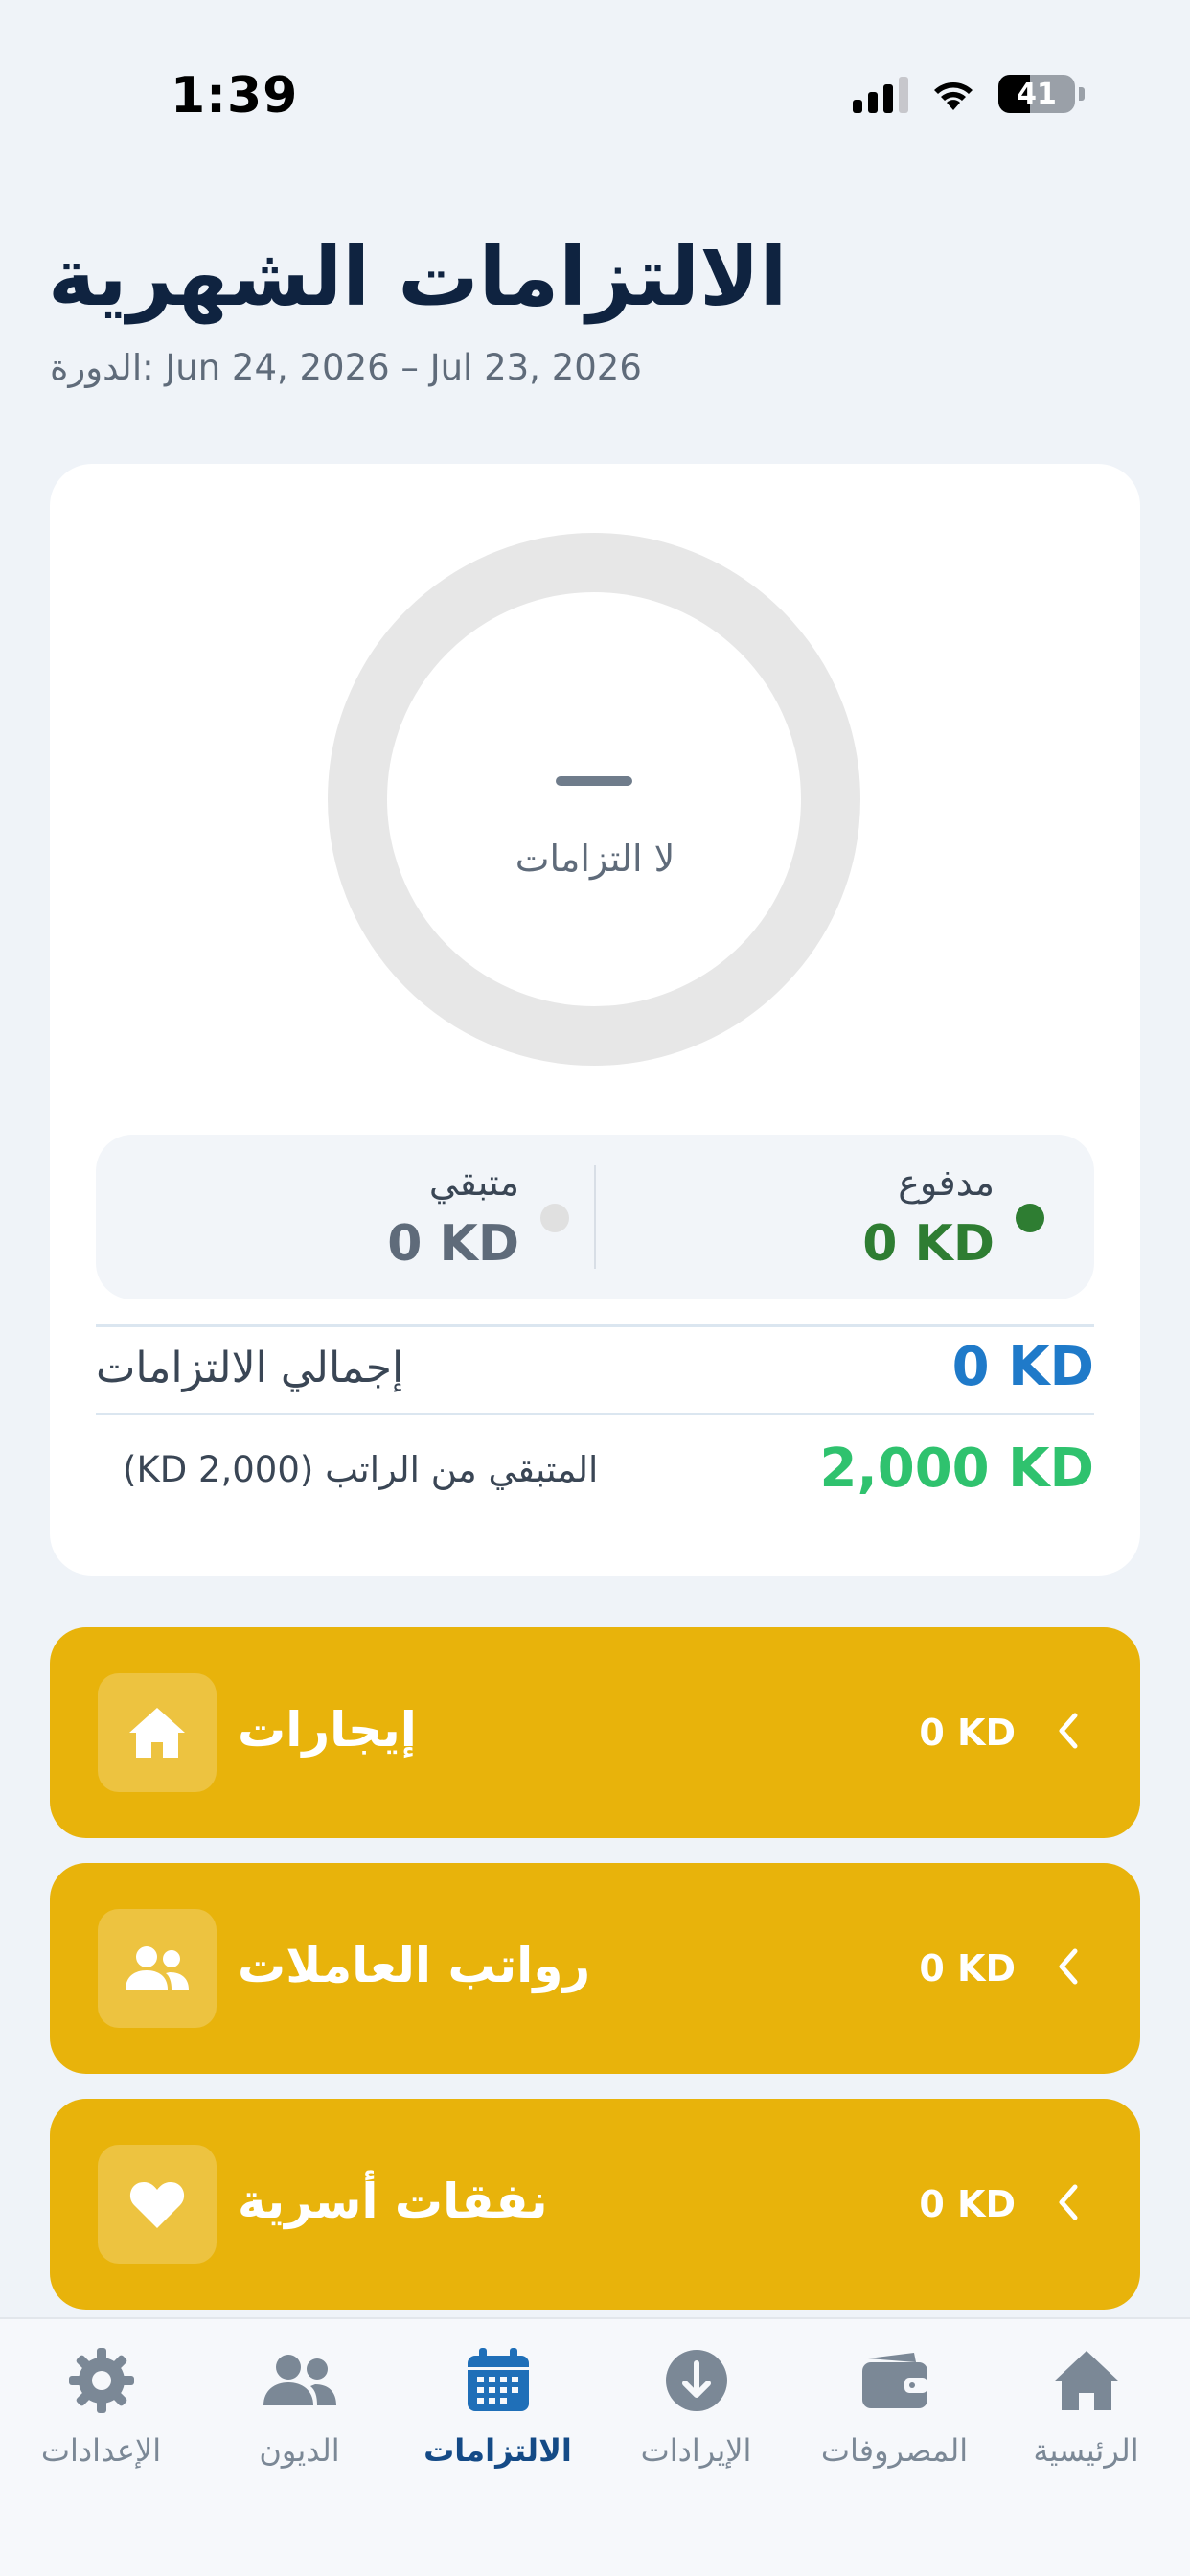  Describe the element at coordinates (300, 2450) in the screenshot. I see `tab-label: الديون` at that location.